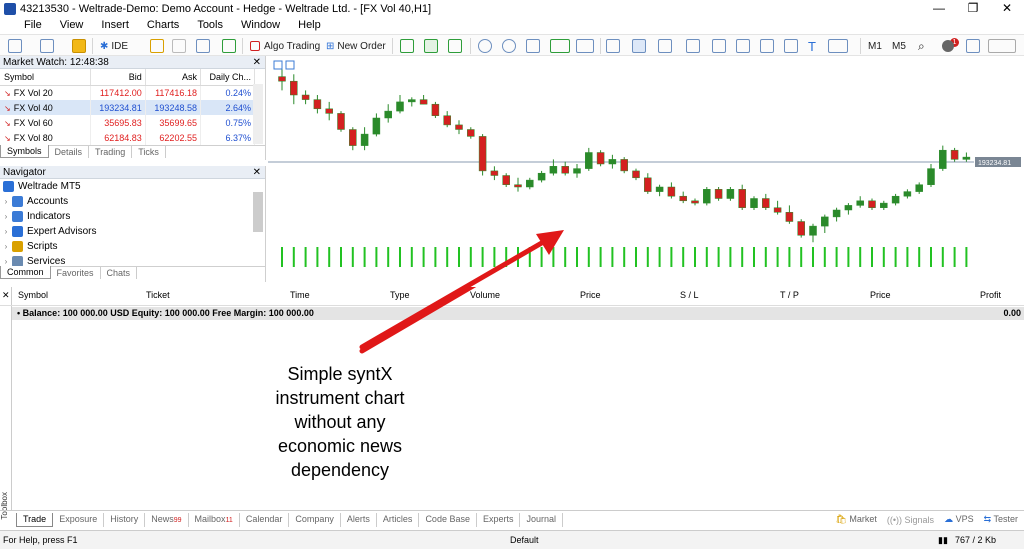  Describe the element at coordinates (76, 273) in the screenshot. I see `tab-favorites: Favorites` at that location.